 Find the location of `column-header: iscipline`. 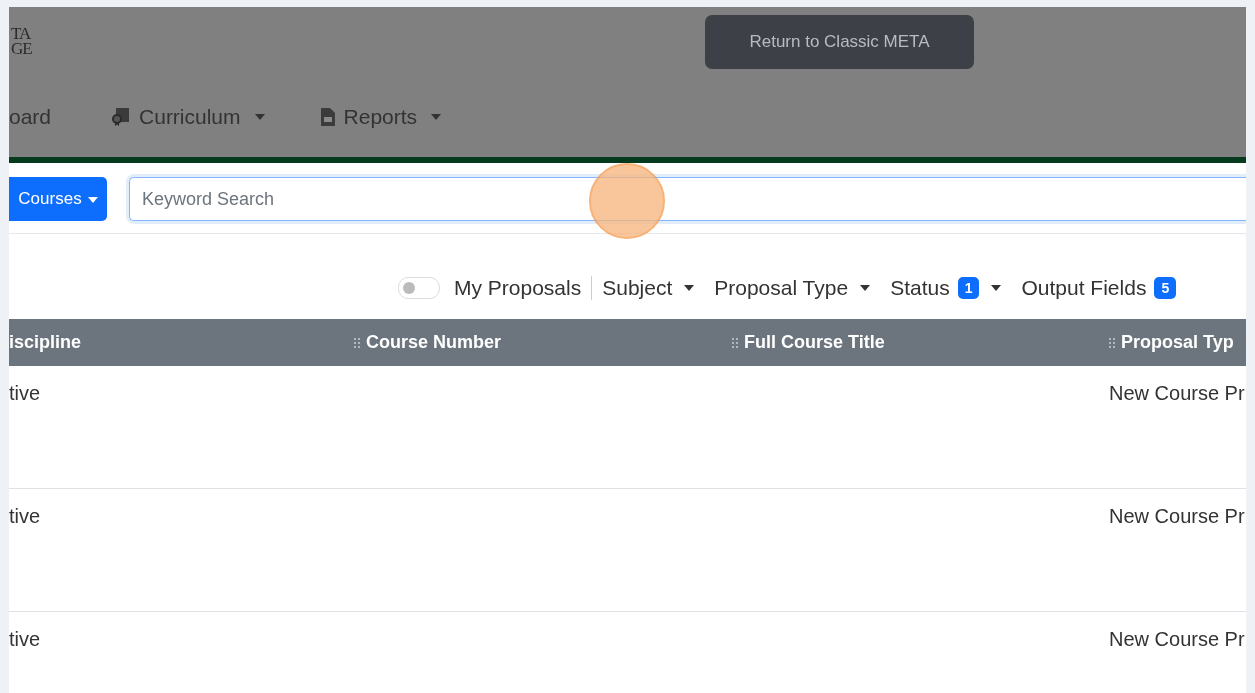

column-header: iscipline is located at coordinates (181, 342).